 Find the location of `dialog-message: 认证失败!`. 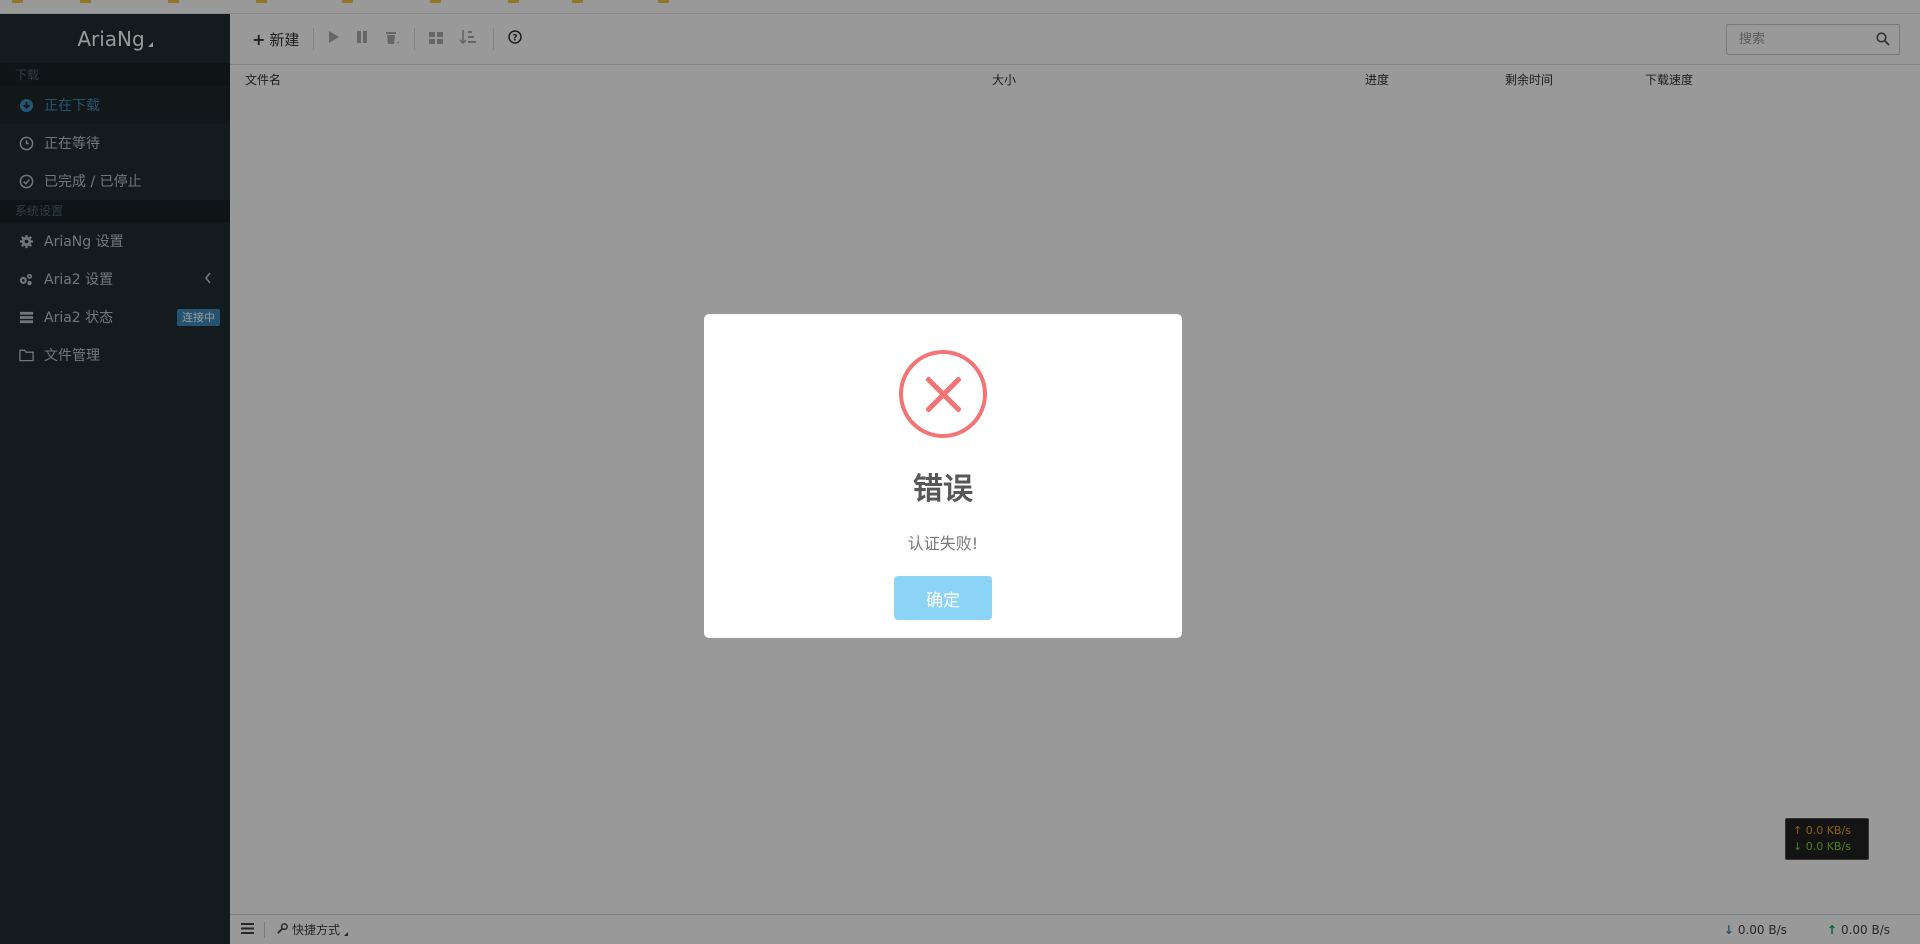

dialog-message: 认证失败! is located at coordinates (943, 543).